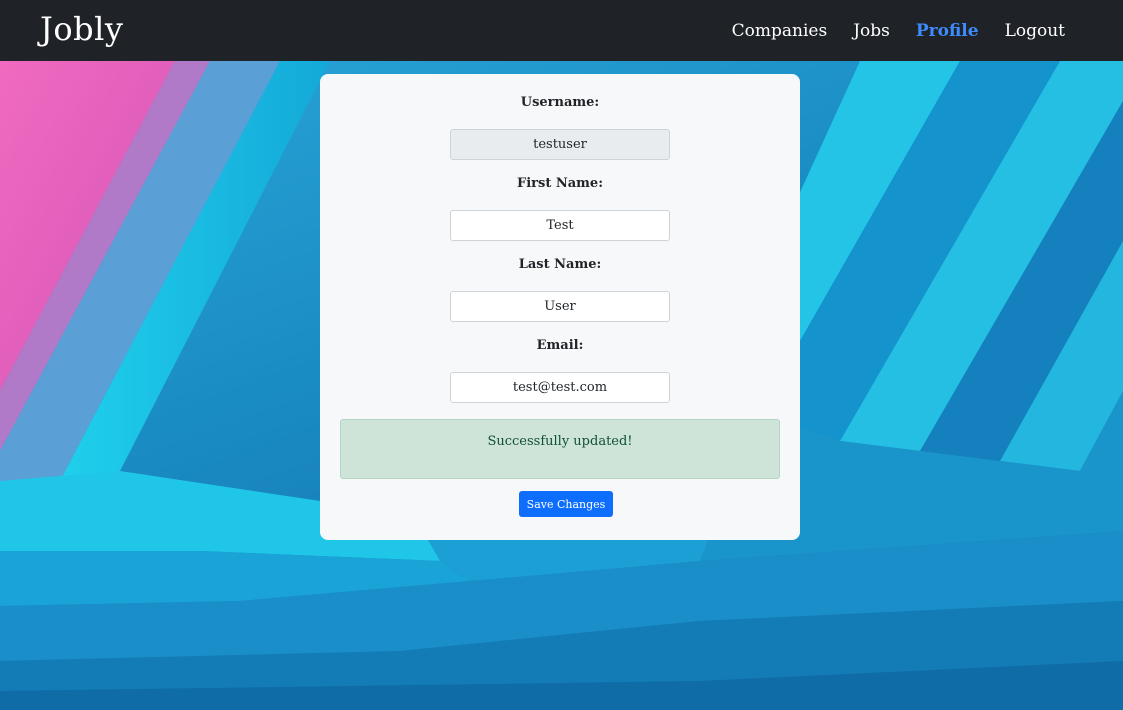 The height and width of the screenshot is (710, 1123). Describe the element at coordinates (560, 127) in the screenshot. I see `username-field-group: Username: testuser` at that location.